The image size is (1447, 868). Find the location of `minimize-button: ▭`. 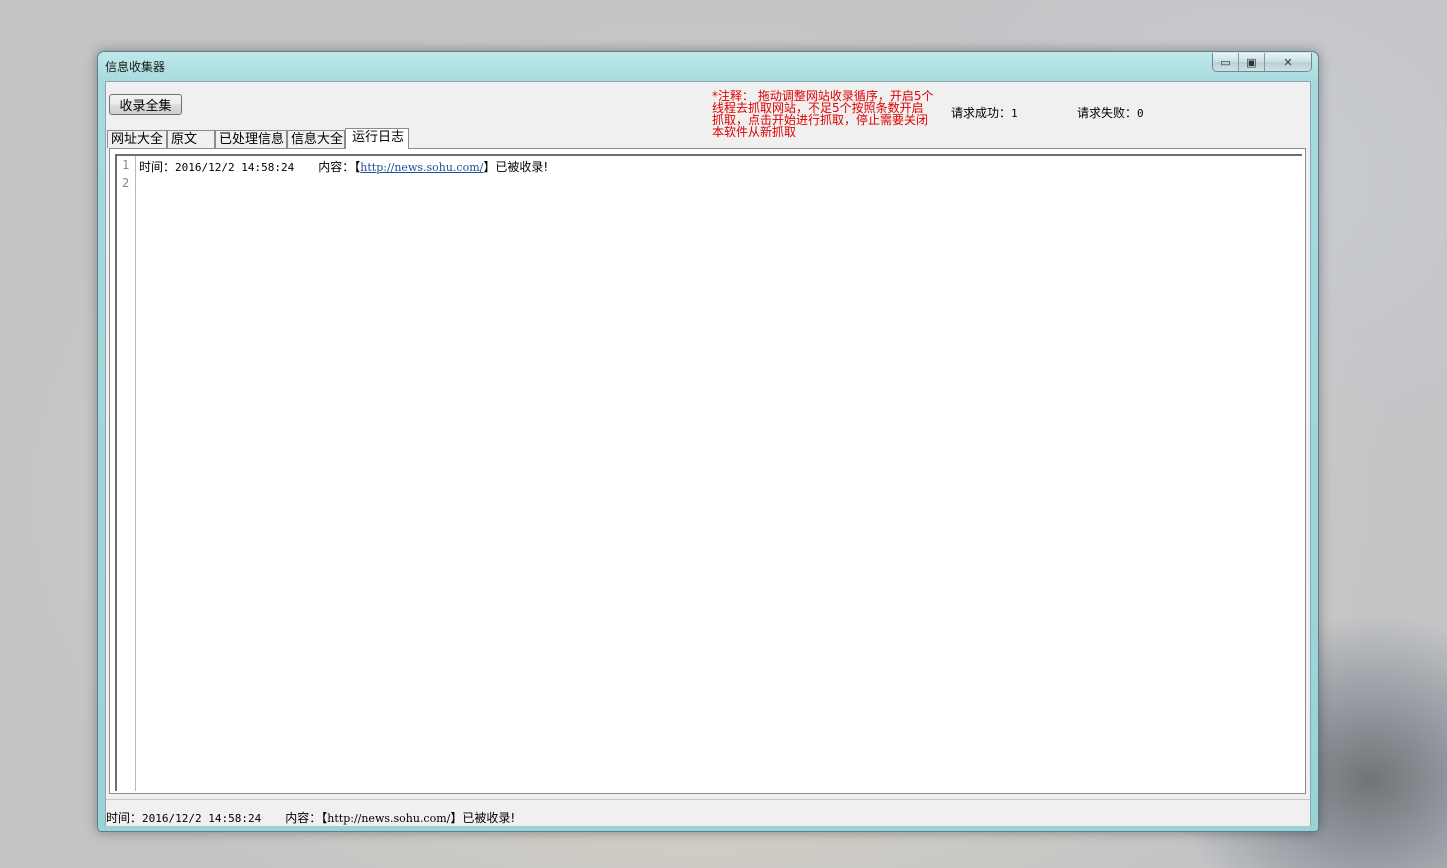

minimize-button: ▭ is located at coordinates (1226, 62).